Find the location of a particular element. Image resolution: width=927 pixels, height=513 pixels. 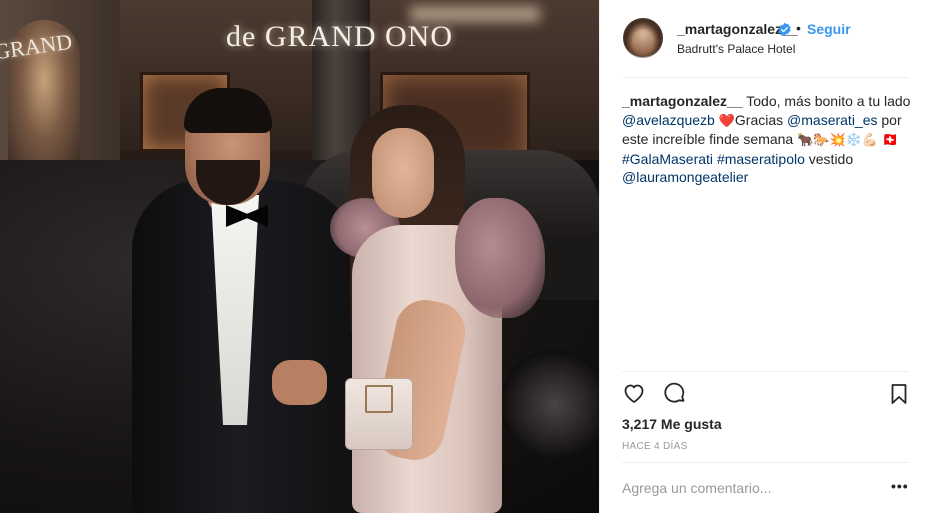

caption-hashtag: #GalaMaserati is located at coordinates (667, 159).